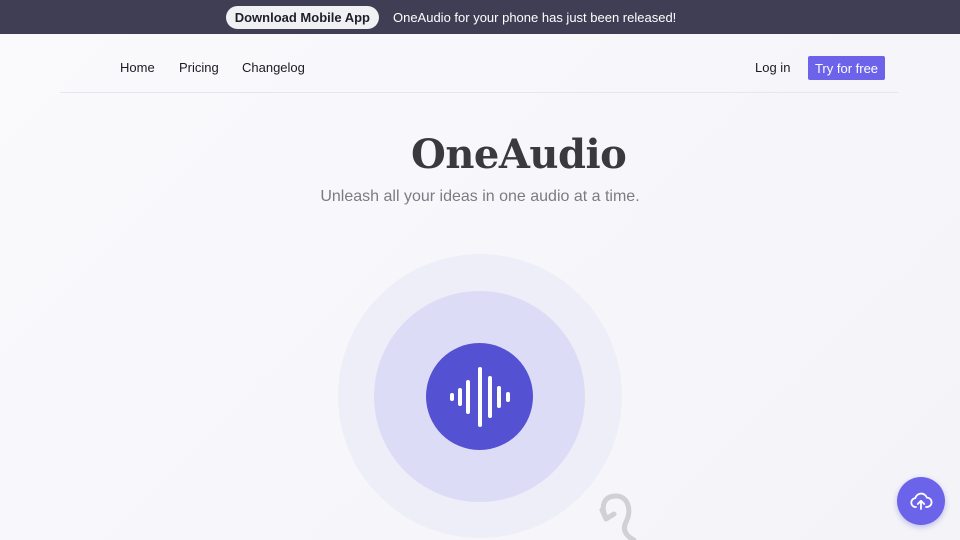 This screenshot has height=540, width=960. What do you see at coordinates (772, 67) in the screenshot?
I see `login-link: Log in` at bounding box center [772, 67].